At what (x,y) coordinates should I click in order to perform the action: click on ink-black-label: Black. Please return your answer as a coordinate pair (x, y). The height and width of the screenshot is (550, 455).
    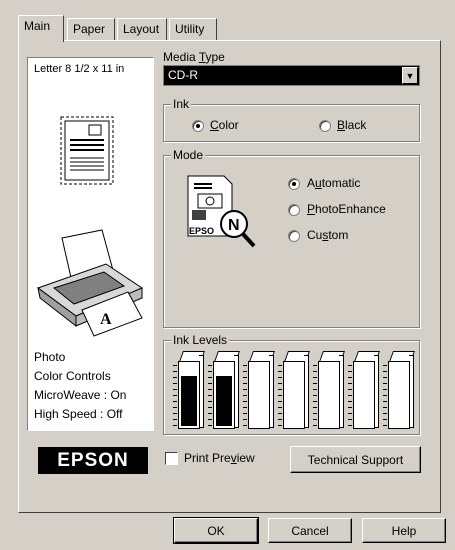
    Looking at the image, I should click on (351, 125).